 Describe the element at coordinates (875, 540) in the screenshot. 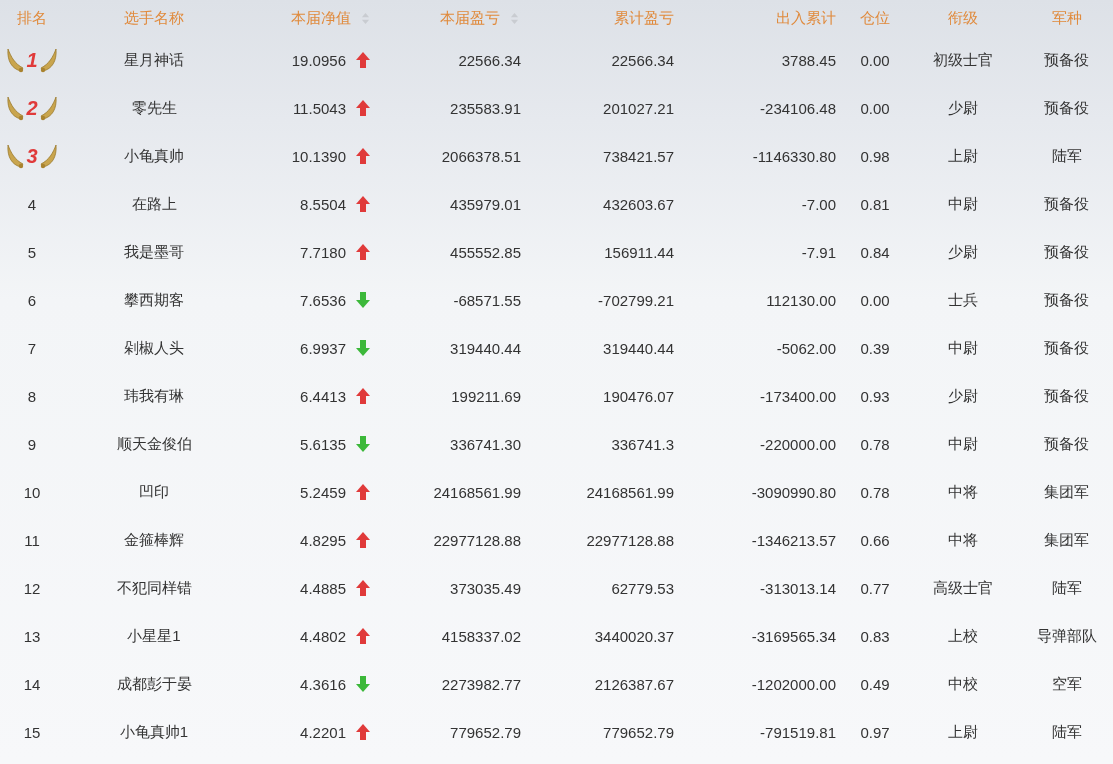

I see `table-cell: 0.66` at that location.